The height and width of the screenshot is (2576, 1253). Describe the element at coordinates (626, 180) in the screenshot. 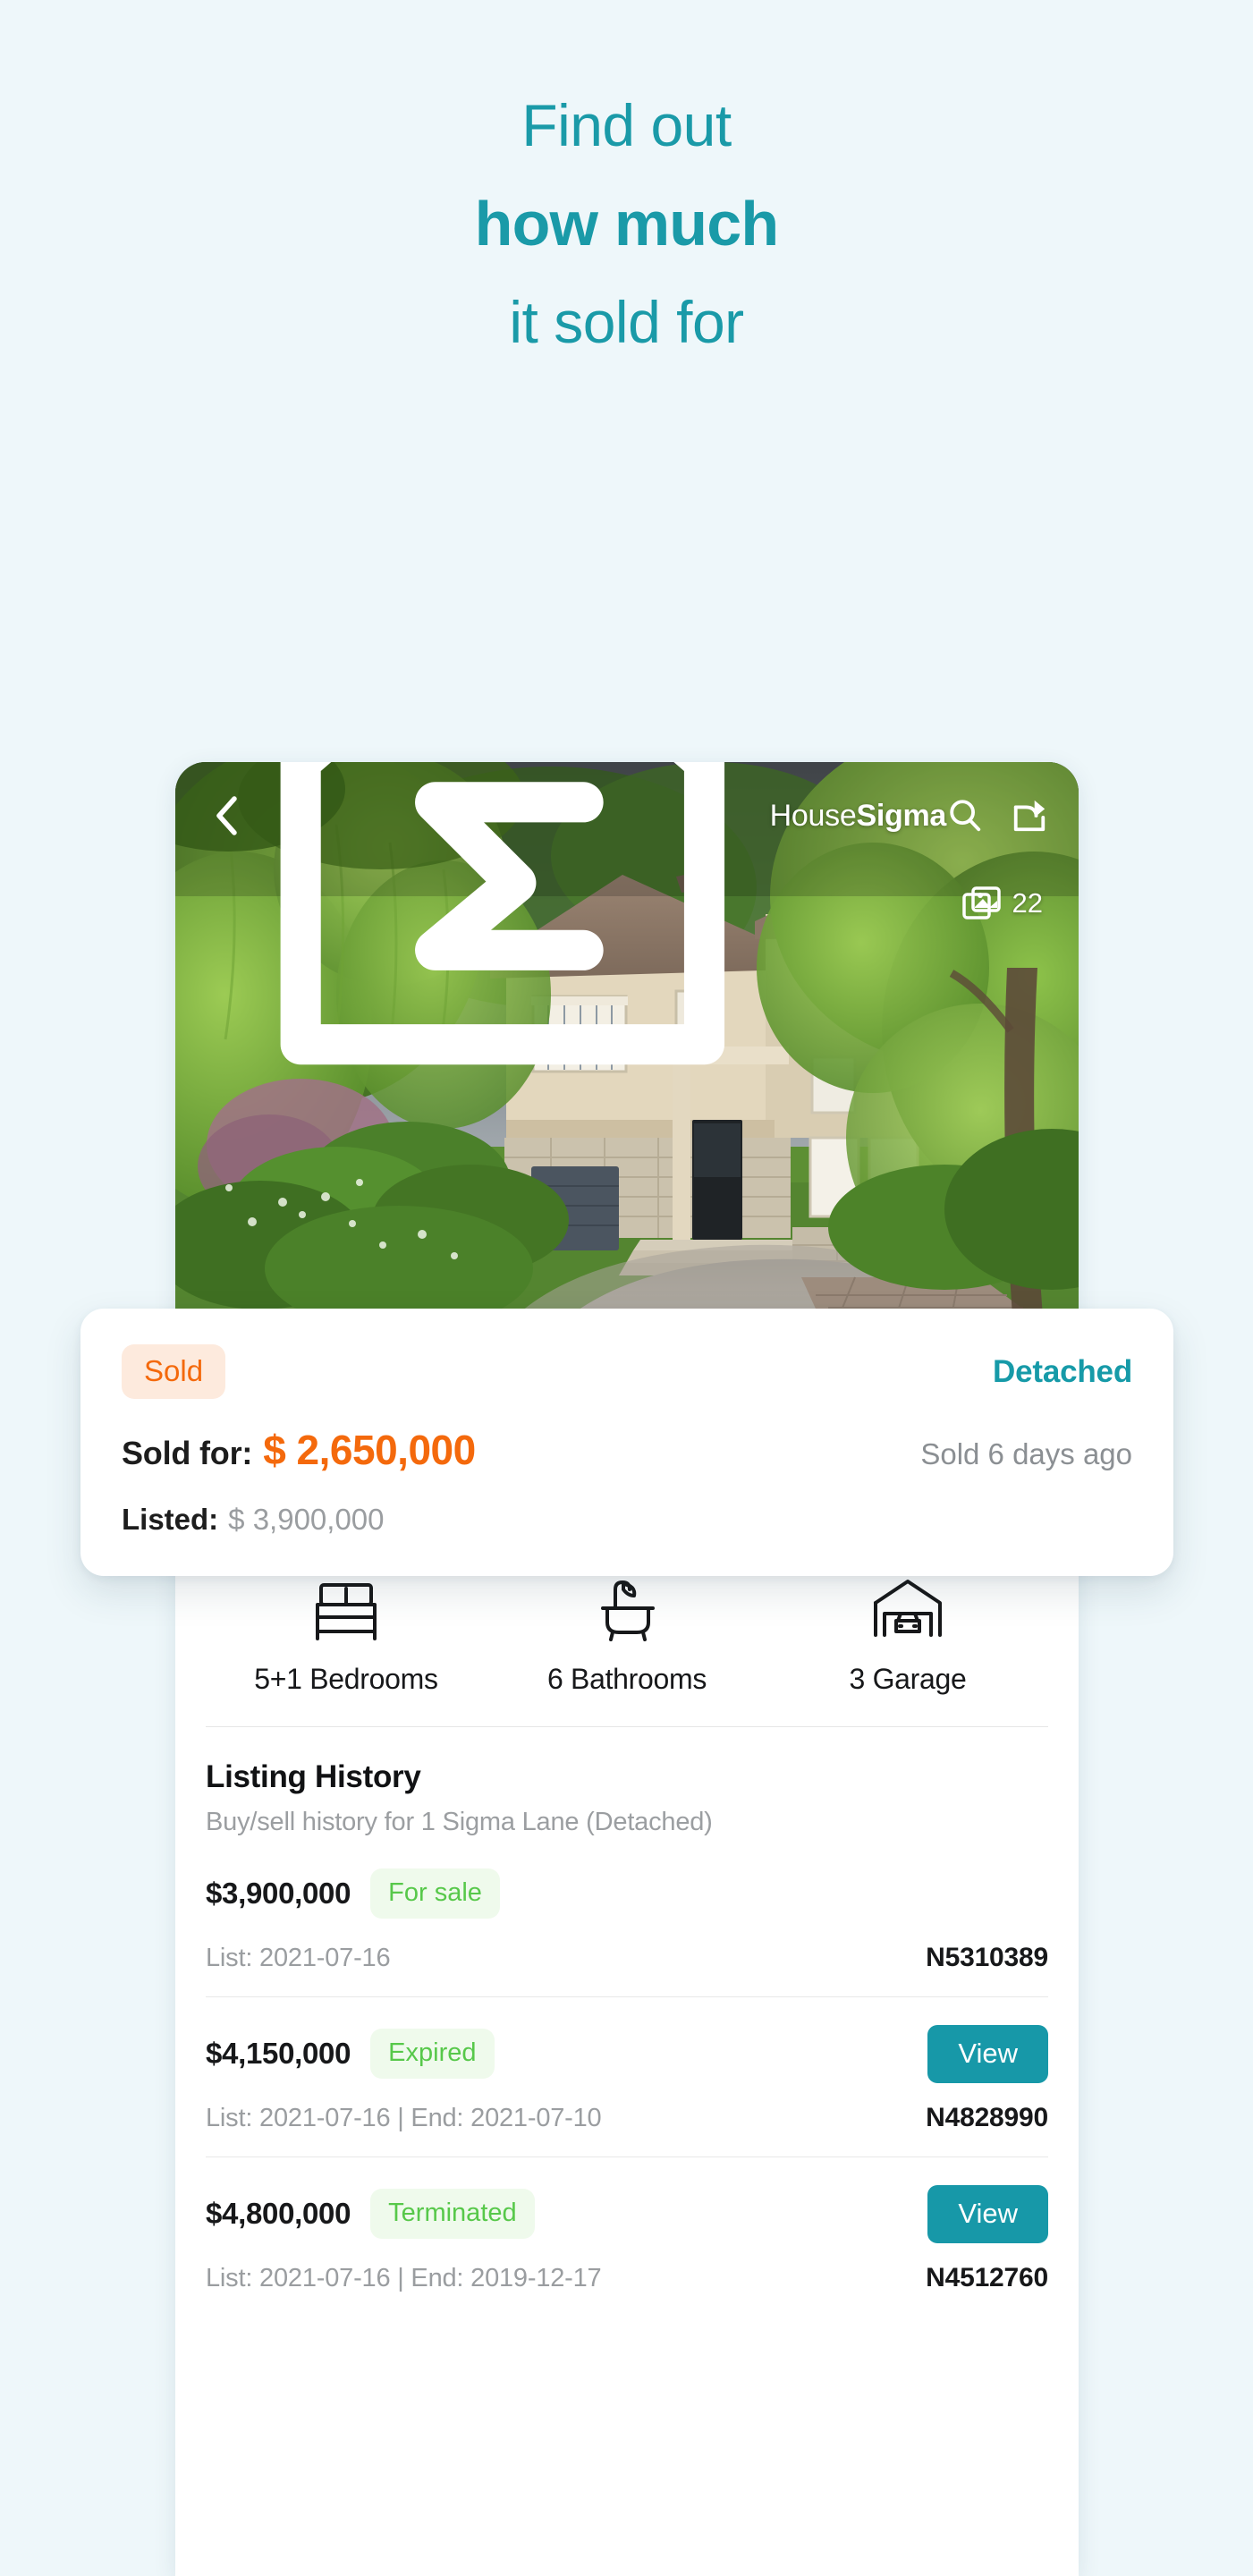

I see `hero-headline: Find out how much it sold for` at that location.